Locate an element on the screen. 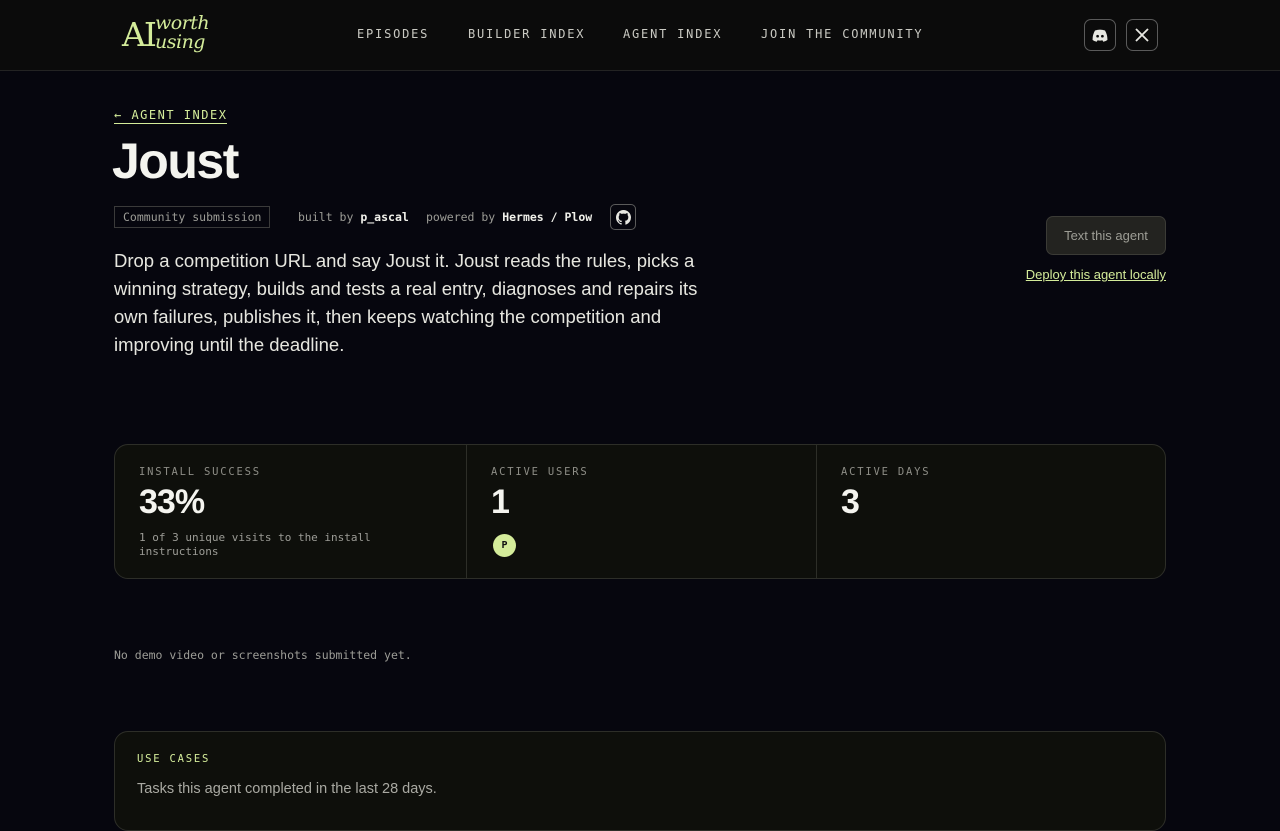 This screenshot has height=831, width=1280. x-icon is located at coordinates (1142, 35).